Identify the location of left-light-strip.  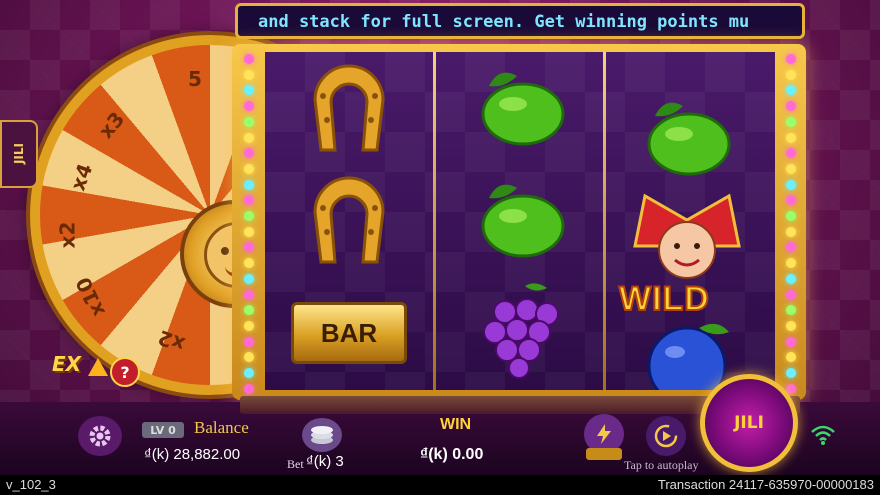
(249, 224).